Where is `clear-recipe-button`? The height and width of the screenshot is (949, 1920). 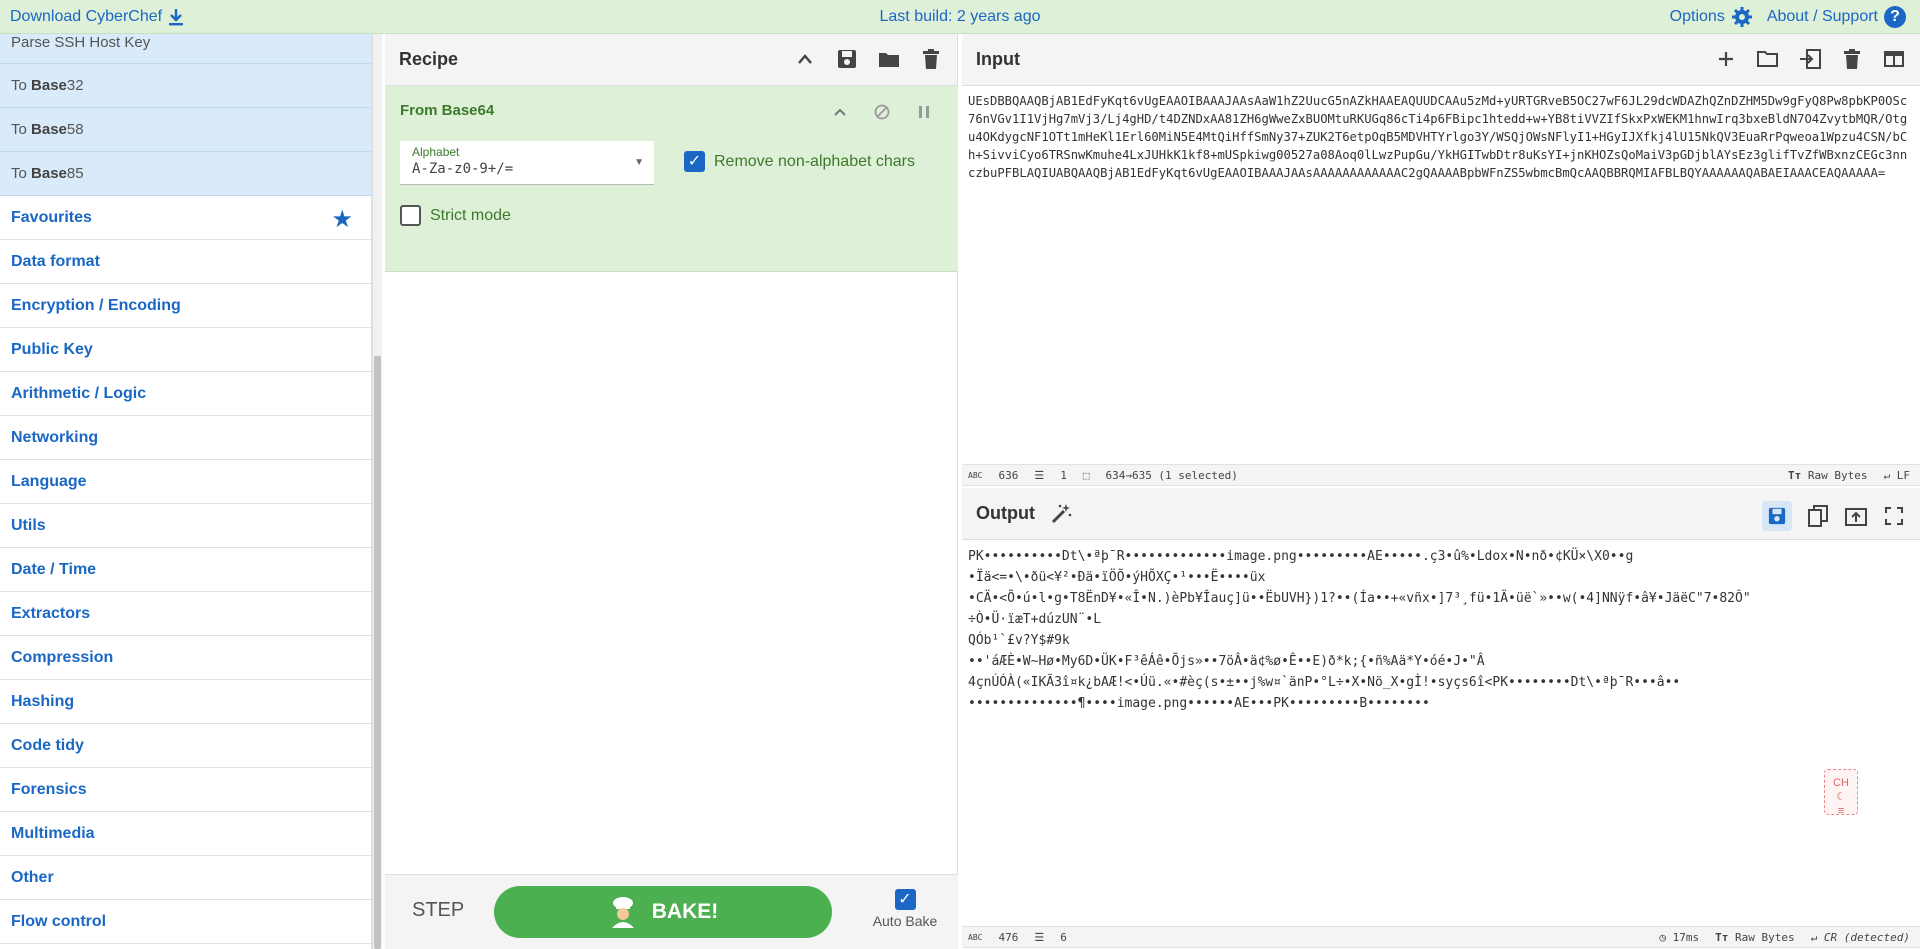 clear-recipe-button is located at coordinates (931, 59).